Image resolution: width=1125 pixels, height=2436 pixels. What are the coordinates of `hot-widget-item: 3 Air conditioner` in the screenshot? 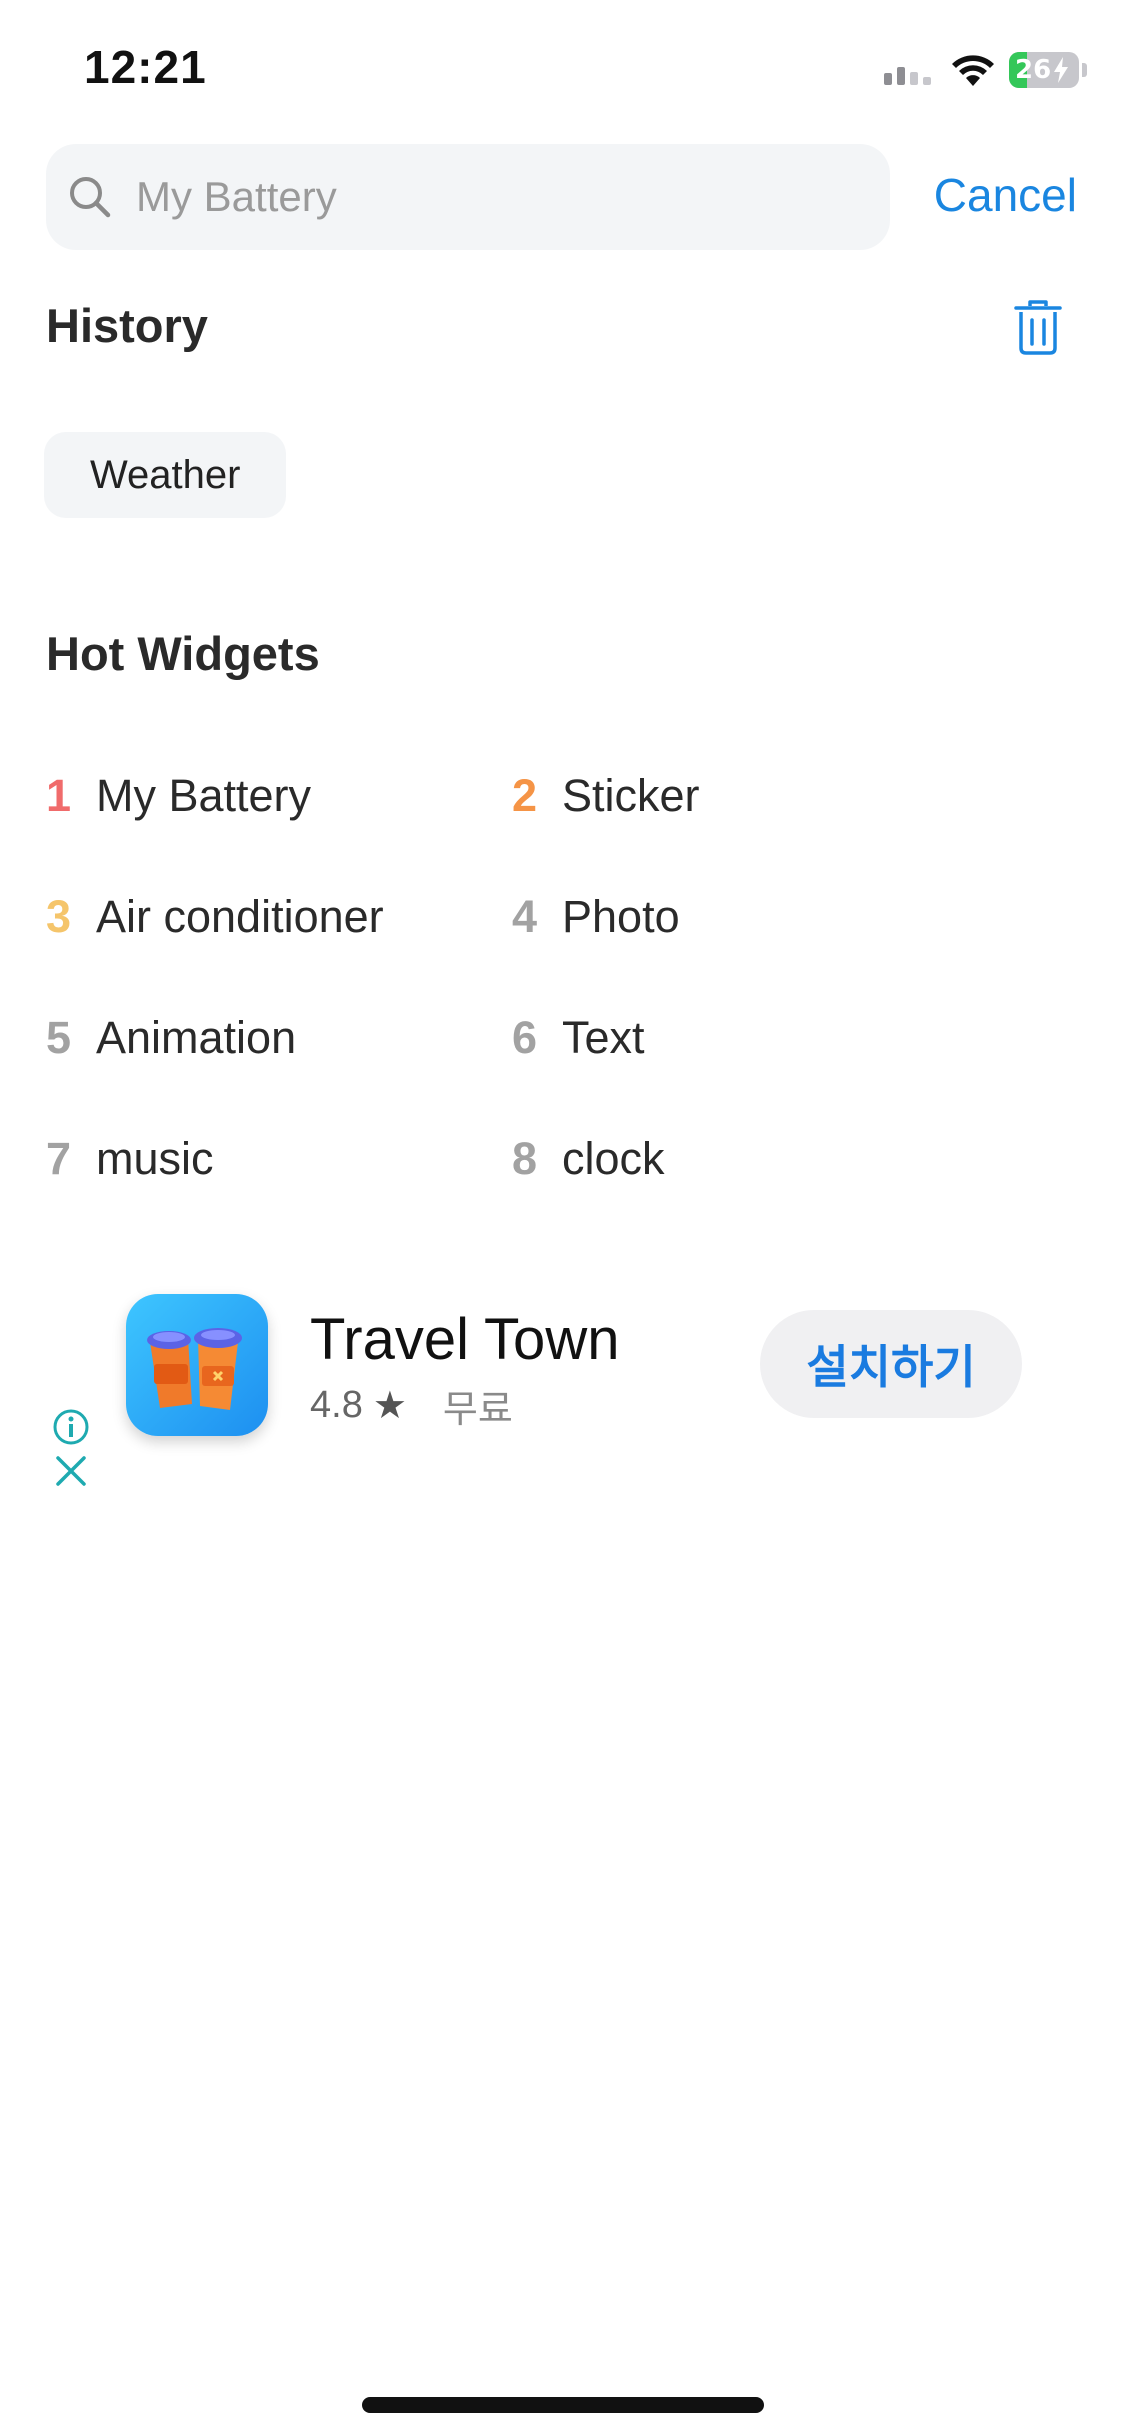 It's located at (215, 917).